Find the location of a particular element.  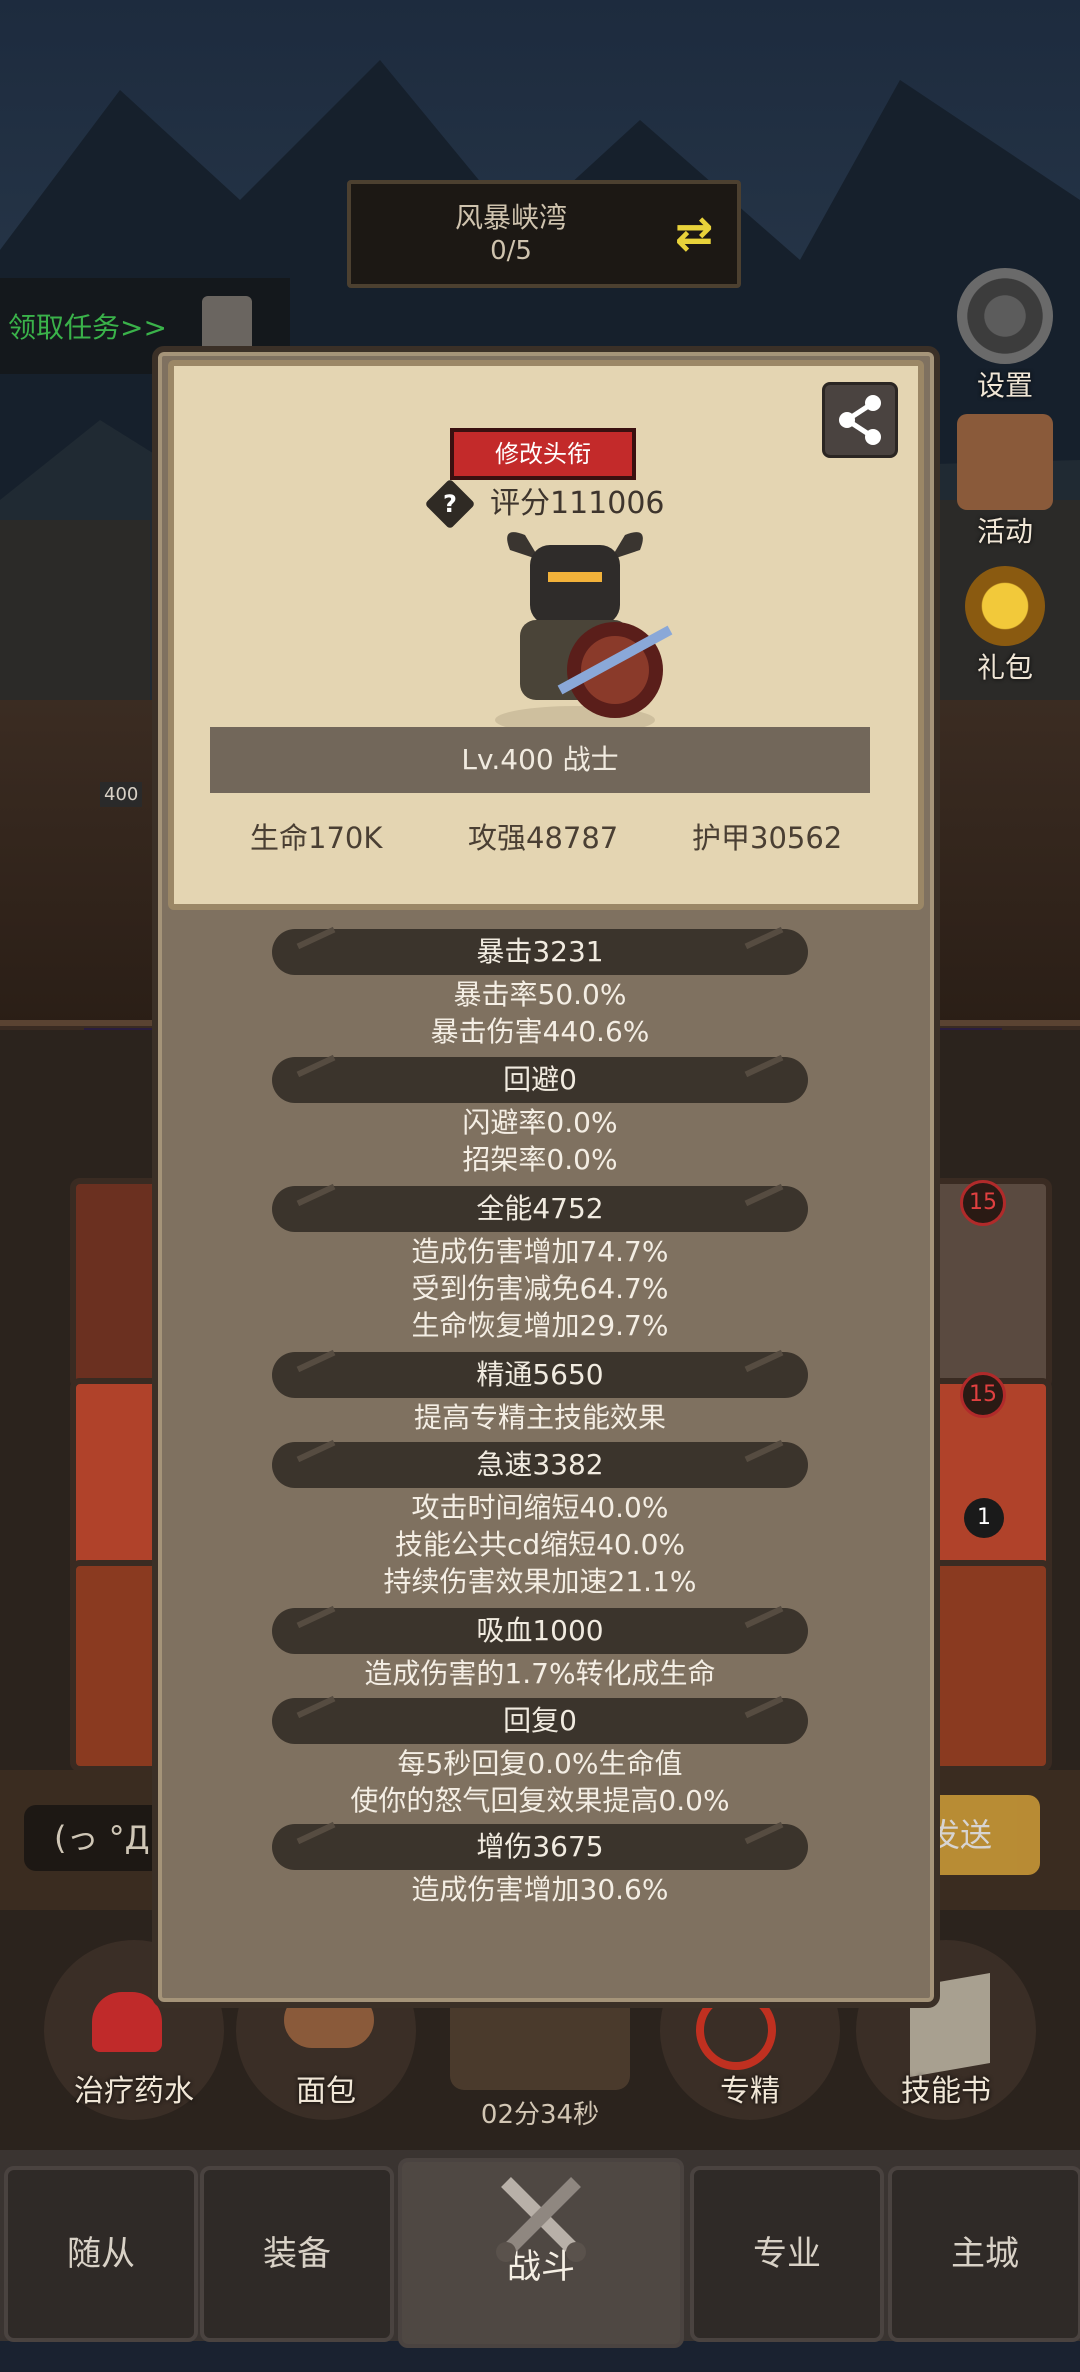

activity-label: 活动 is located at coordinates (1004, 531).